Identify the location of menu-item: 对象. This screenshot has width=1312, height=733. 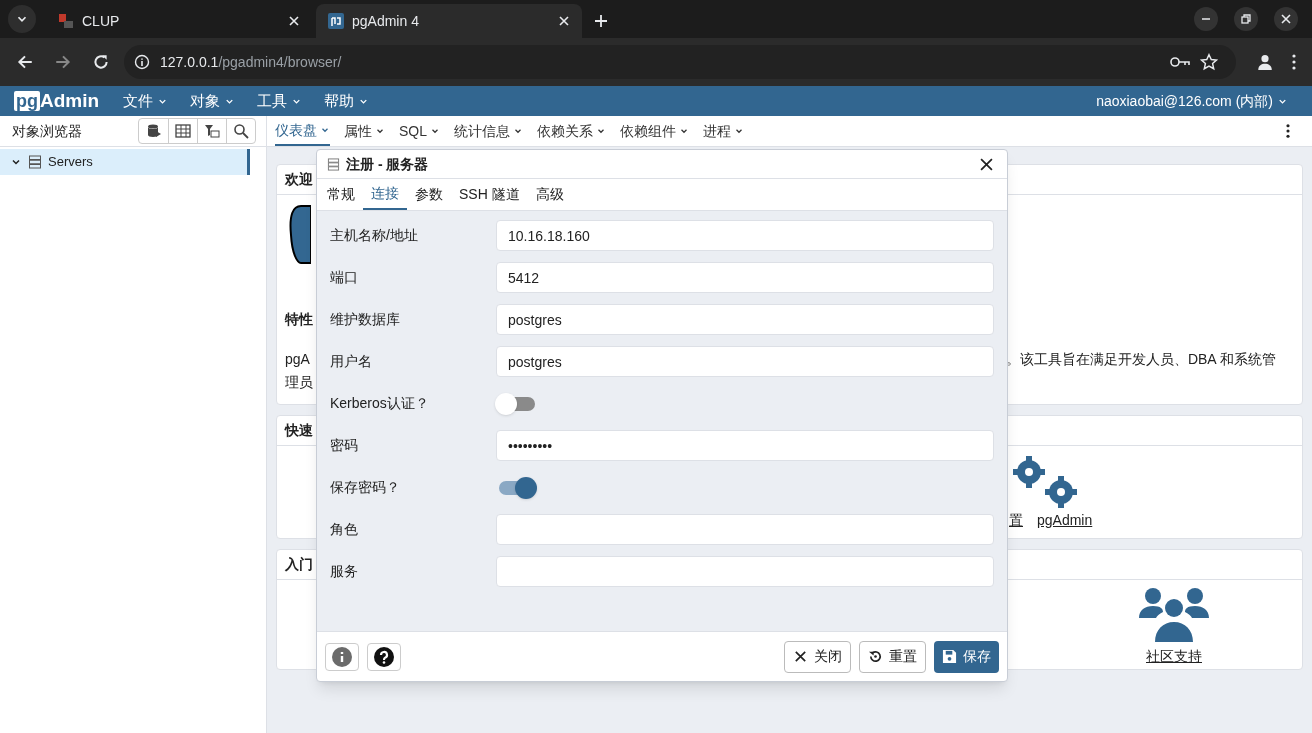
(213, 101).